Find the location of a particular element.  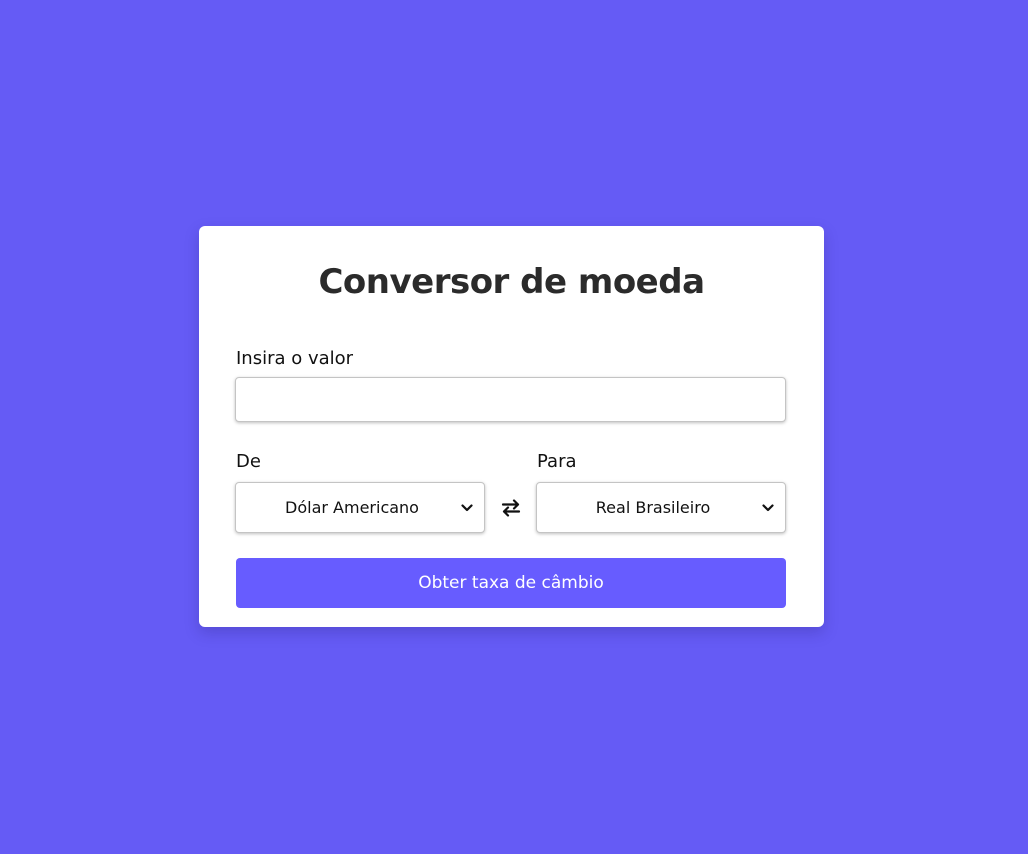

from-currency-value: Dólar Americano is located at coordinates (352, 507).